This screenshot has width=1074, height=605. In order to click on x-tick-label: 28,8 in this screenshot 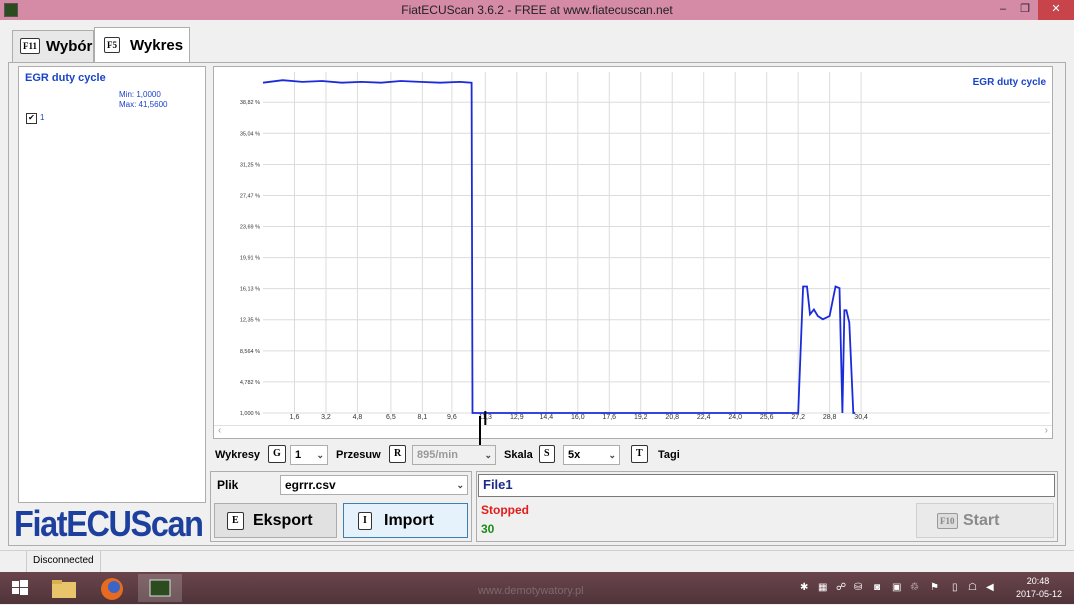, I will do `click(830, 417)`.